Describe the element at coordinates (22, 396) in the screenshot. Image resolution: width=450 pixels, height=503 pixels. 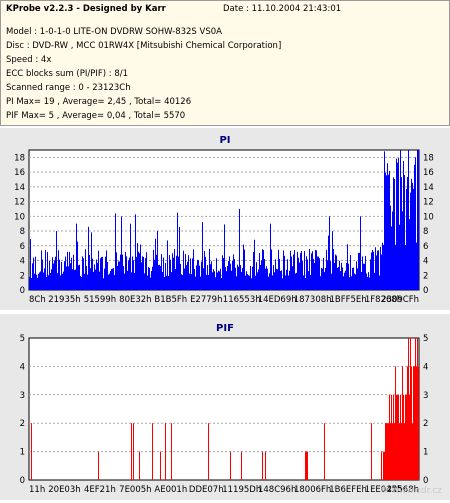
I see `y-tick-label-left: 3` at that location.